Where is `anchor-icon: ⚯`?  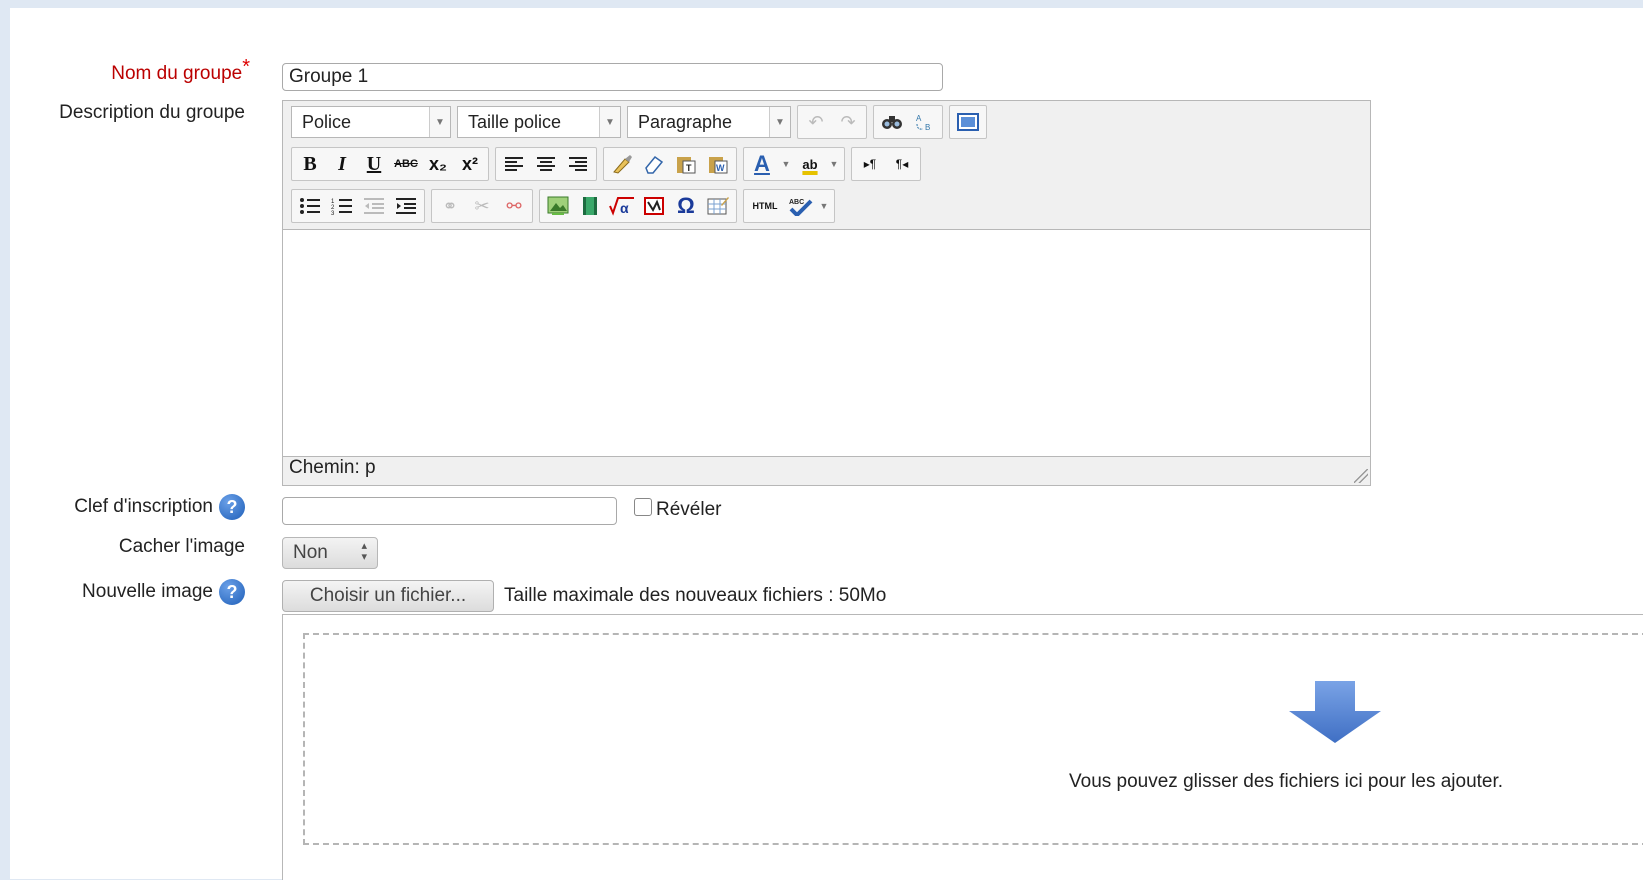 anchor-icon: ⚯ is located at coordinates (514, 206).